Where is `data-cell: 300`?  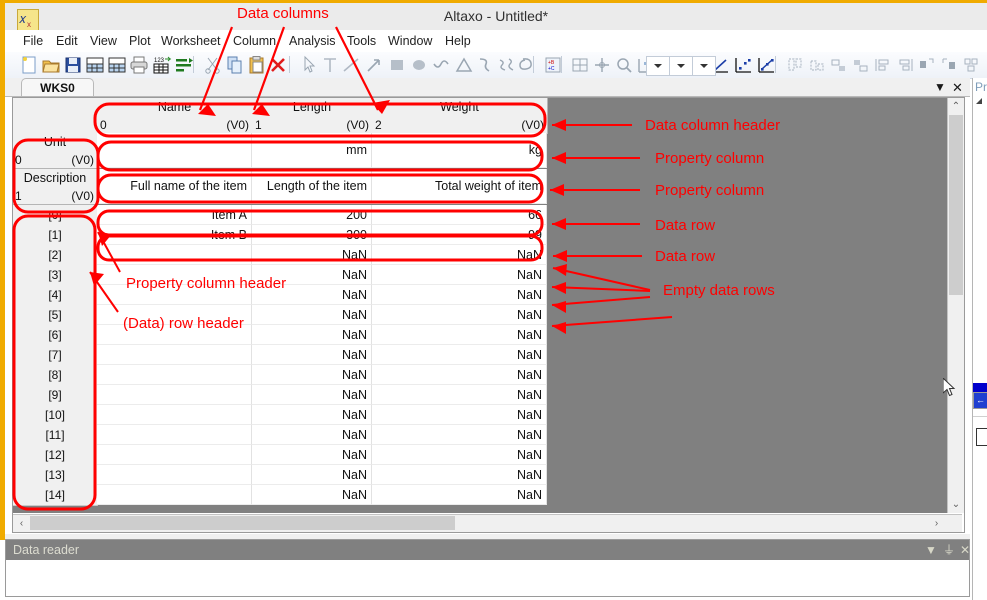
data-cell: 300 is located at coordinates (312, 235).